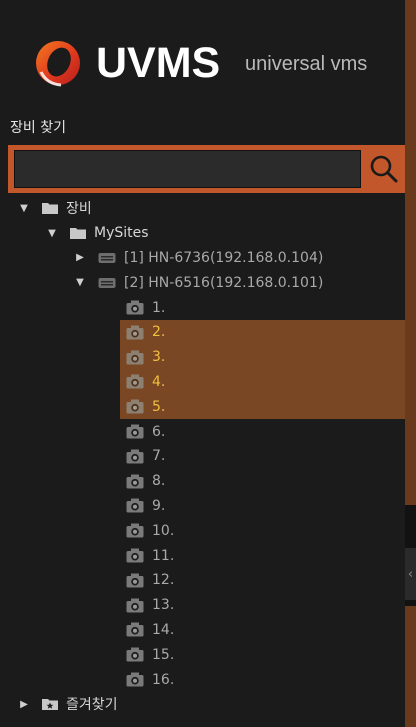  What do you see at coordinates (202, 679) in the screenshot?
I see `tree-node-camera: 16.` at bounding box center [202, 679].